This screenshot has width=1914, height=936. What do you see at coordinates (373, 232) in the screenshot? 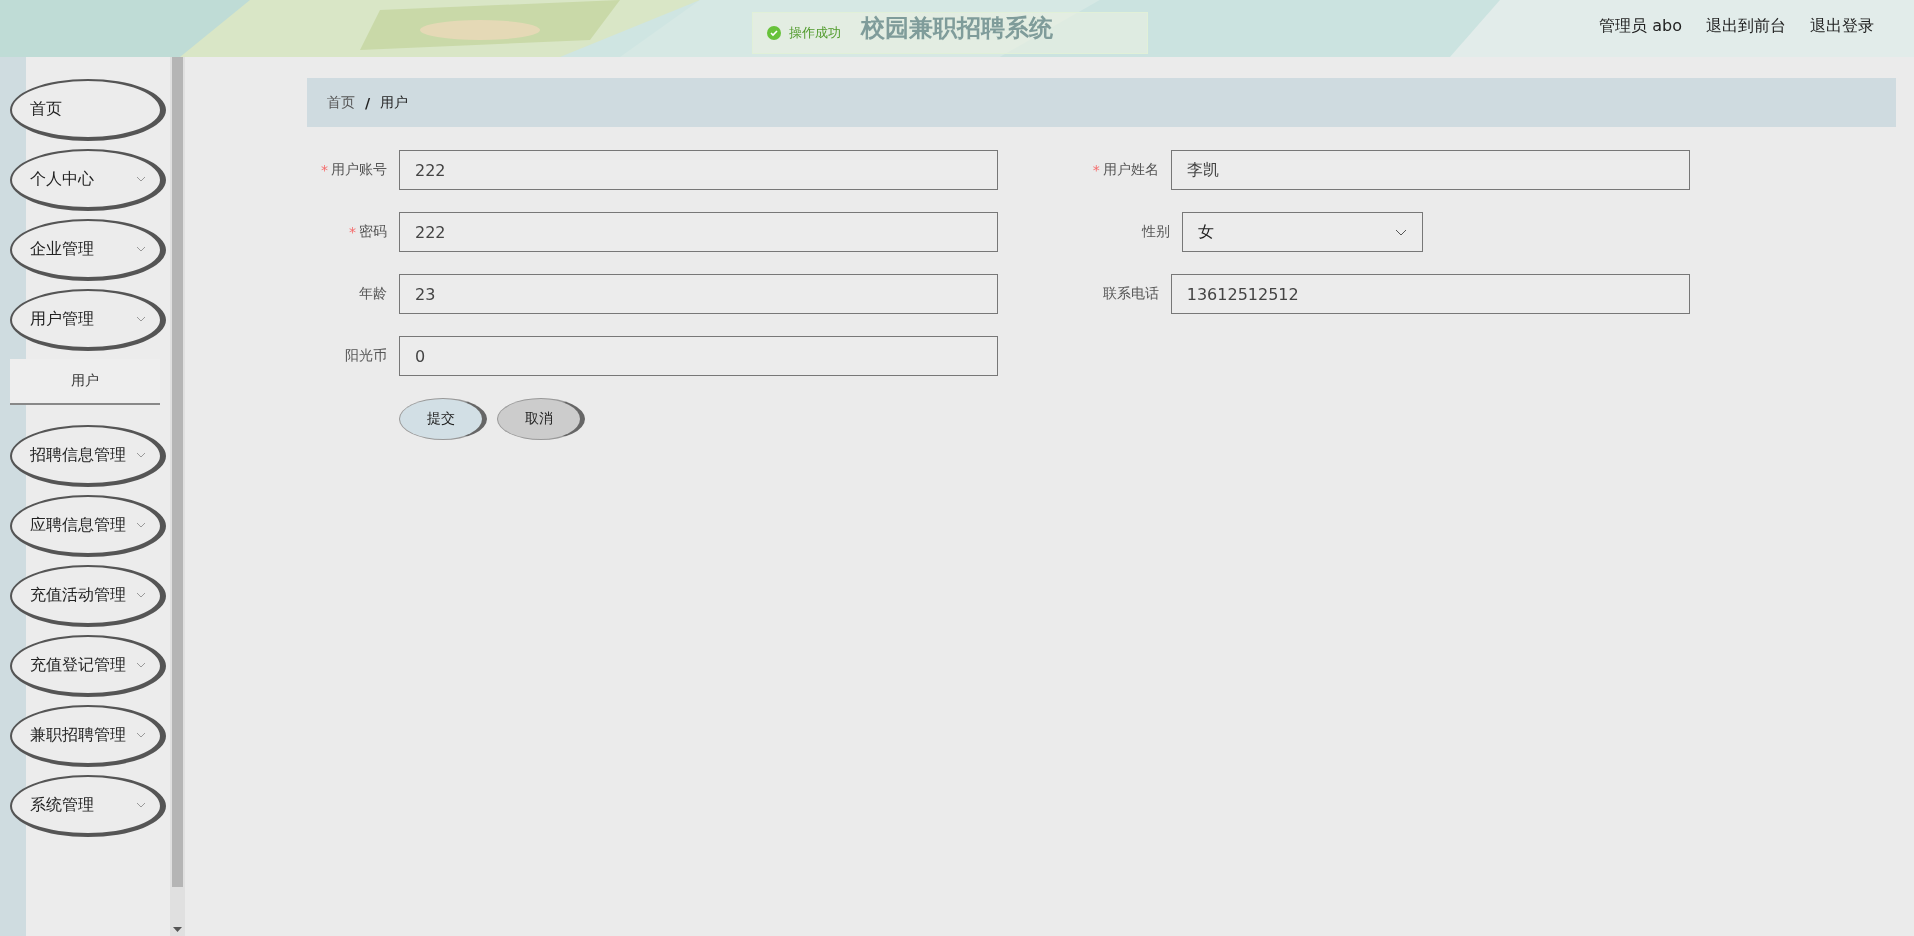
I see `field-label: 密码` at bounding box center [373, 232].